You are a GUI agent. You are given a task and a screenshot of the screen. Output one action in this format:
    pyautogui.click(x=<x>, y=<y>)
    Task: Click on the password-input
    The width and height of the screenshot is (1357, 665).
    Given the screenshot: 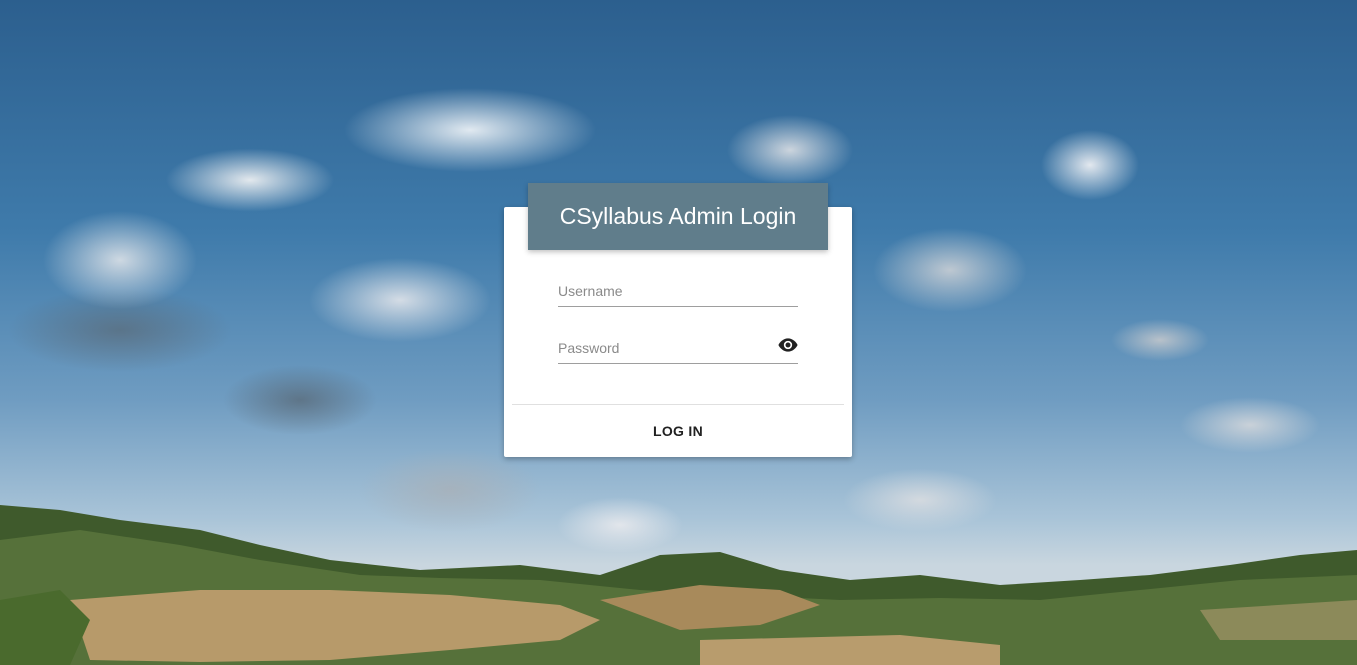 What is the action you would take?
    pyautogui.click(x=663, y=348)
    